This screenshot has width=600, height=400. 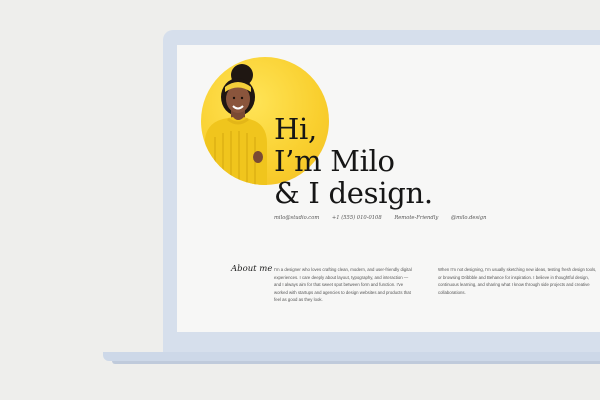 I want to click on contact-availability: Remote-Friendly, so click(x=416, y=218).